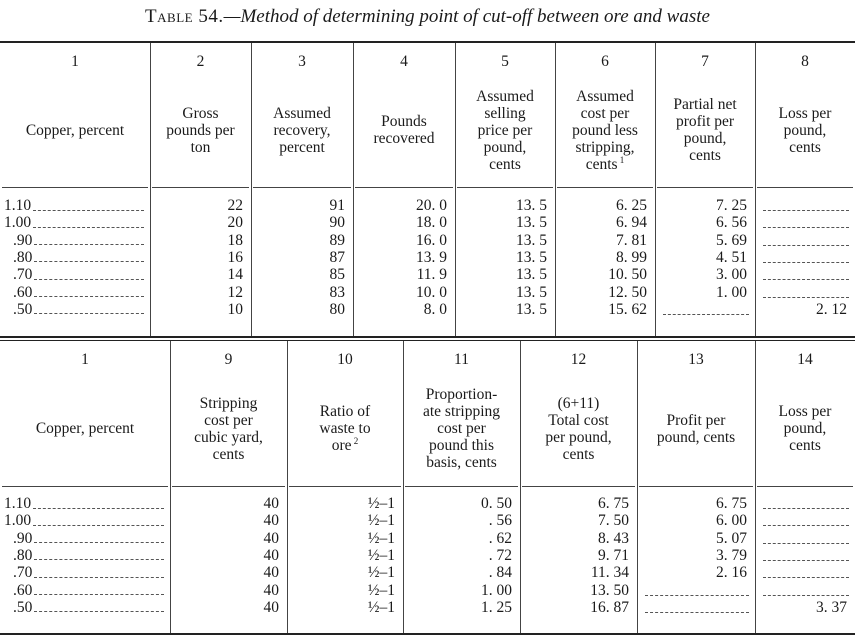 This screenshot has height=641, width=855. What do you see at coordinates (228, 359) in the screenshot?
I see `column-number: 9` at bounding box center [228, 359].